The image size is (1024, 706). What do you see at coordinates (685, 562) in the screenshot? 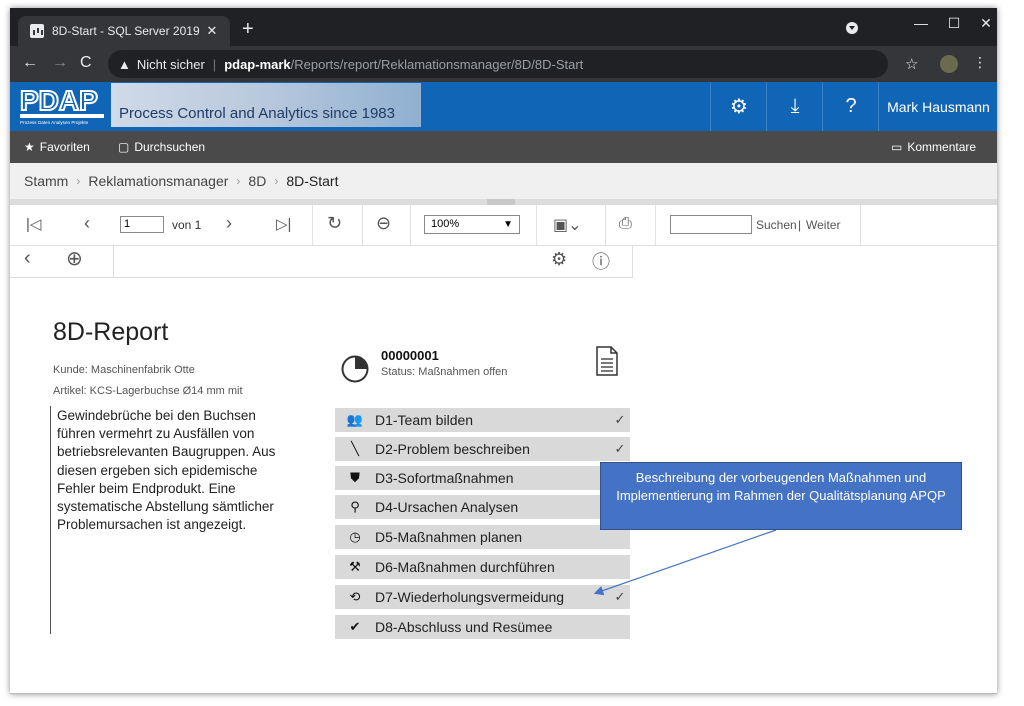
I see `callout-arrow` at bounding box center [685, 562].